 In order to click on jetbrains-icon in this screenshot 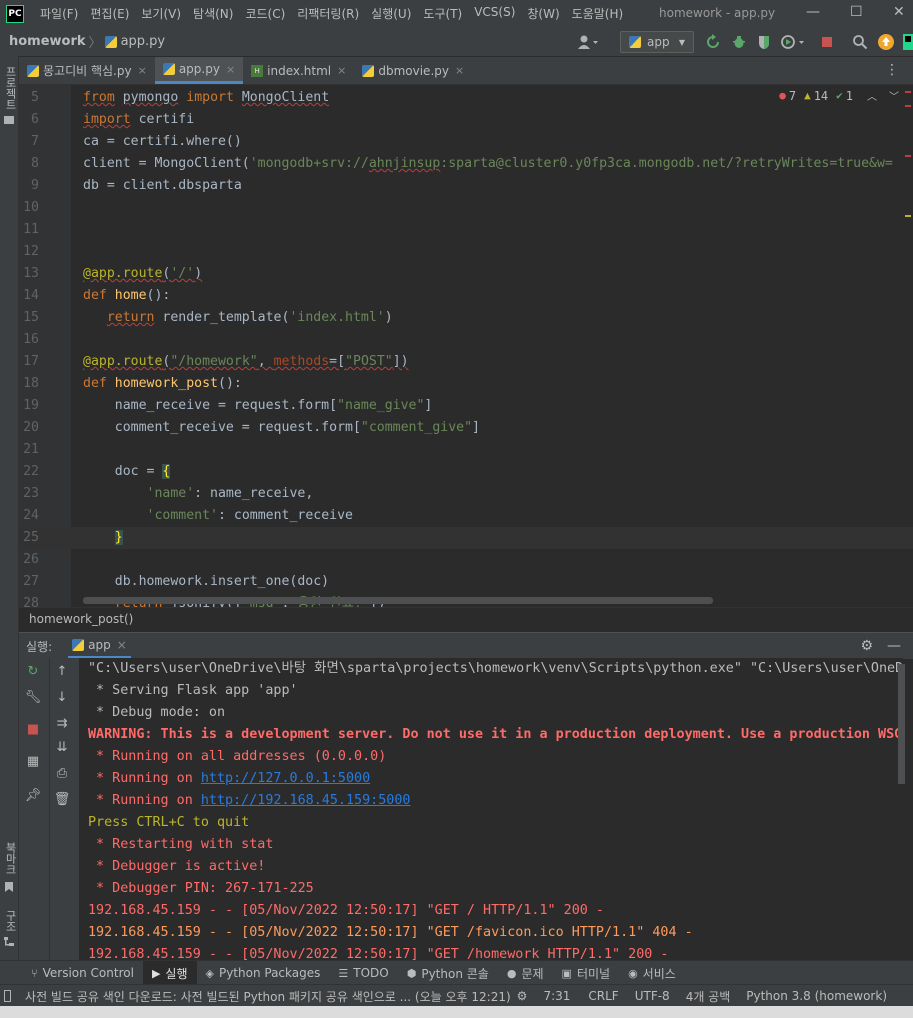, I will do `click(908, 42)`.